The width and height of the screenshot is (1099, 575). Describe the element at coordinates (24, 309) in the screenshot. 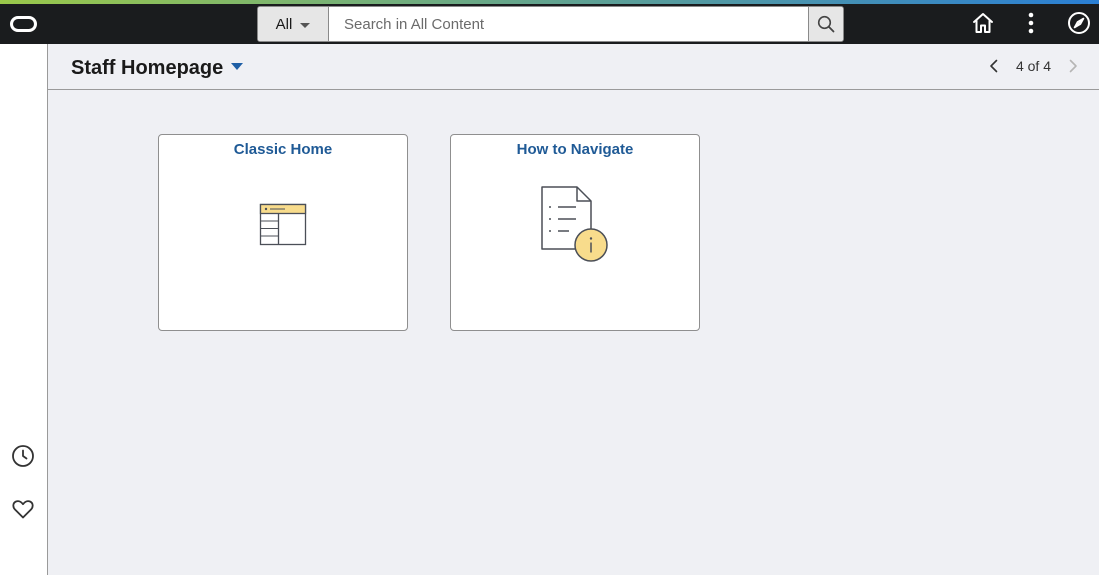

I see `left-side-rail` at that location.